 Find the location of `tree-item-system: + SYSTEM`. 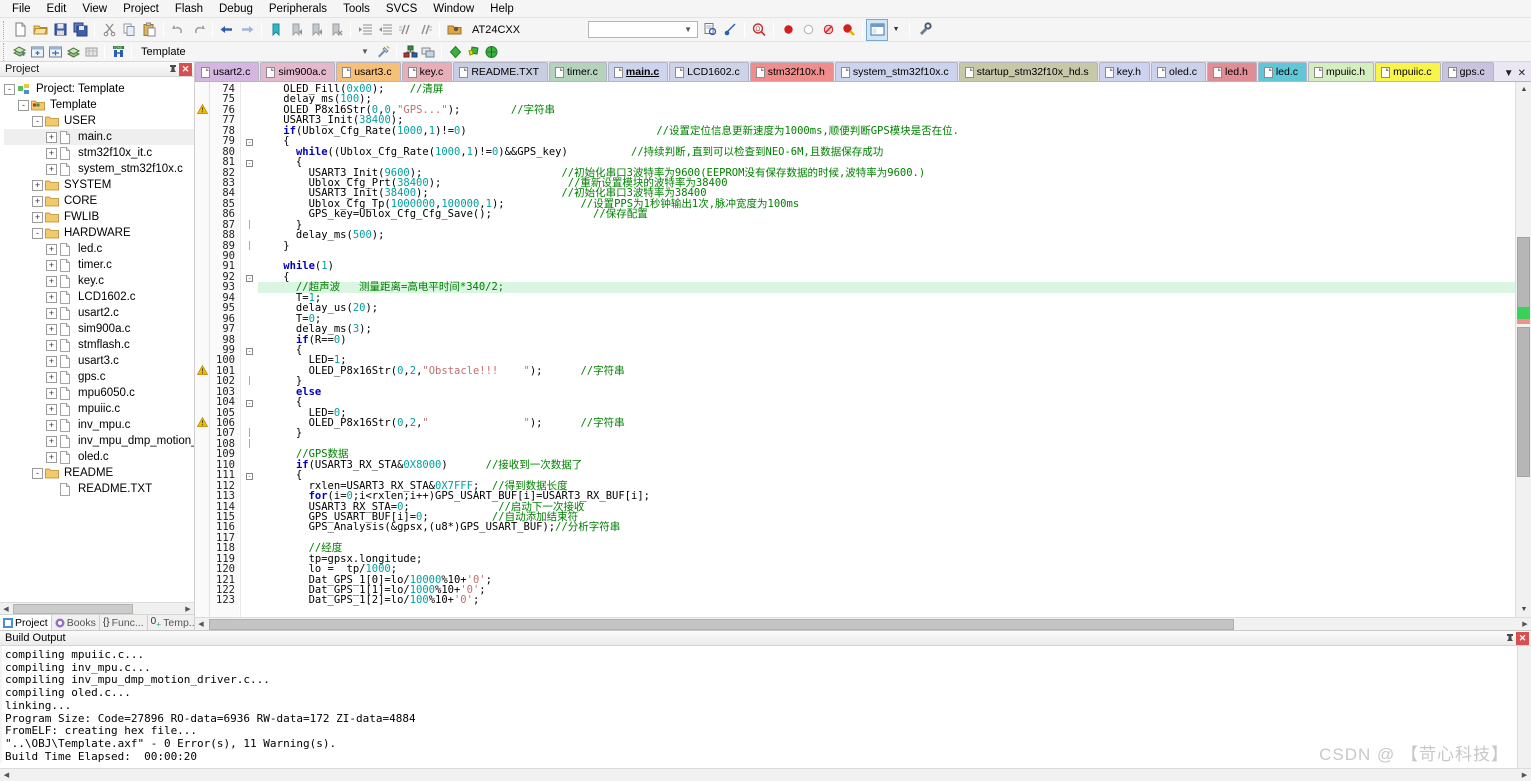

tree-item-system: + SYSTEM is located at coordinates (99, 185).